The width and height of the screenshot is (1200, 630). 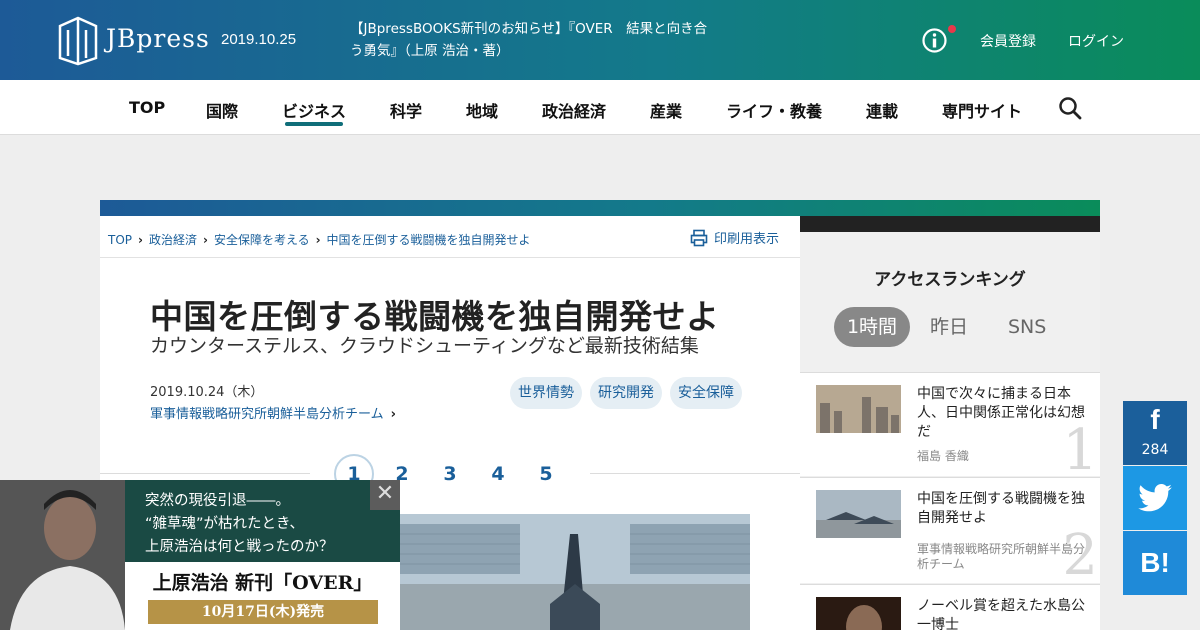 I want to click on close-icon: ✕, so click(x=385, y=495).